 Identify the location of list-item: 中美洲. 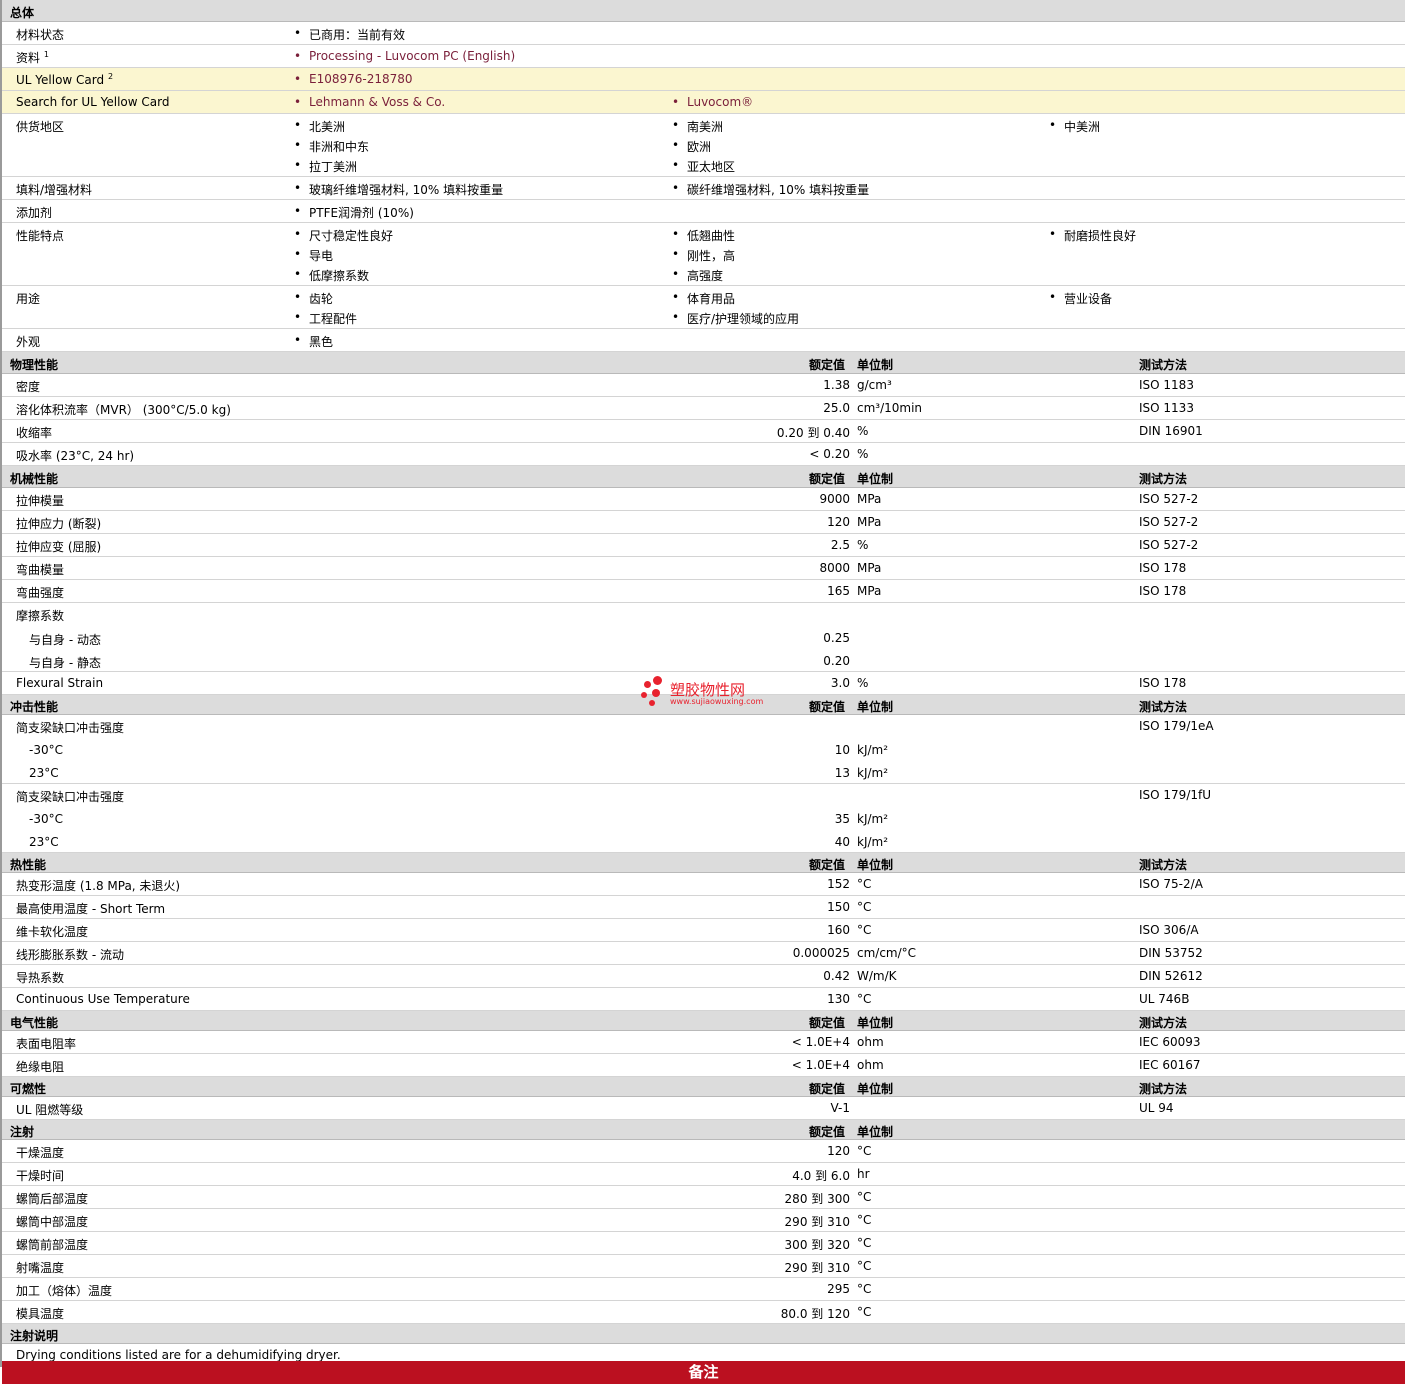
(1074, 126).